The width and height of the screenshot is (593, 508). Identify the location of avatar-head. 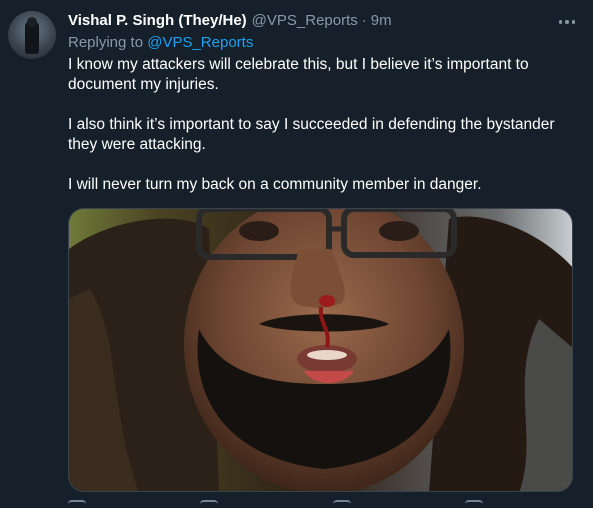
(32, 22).